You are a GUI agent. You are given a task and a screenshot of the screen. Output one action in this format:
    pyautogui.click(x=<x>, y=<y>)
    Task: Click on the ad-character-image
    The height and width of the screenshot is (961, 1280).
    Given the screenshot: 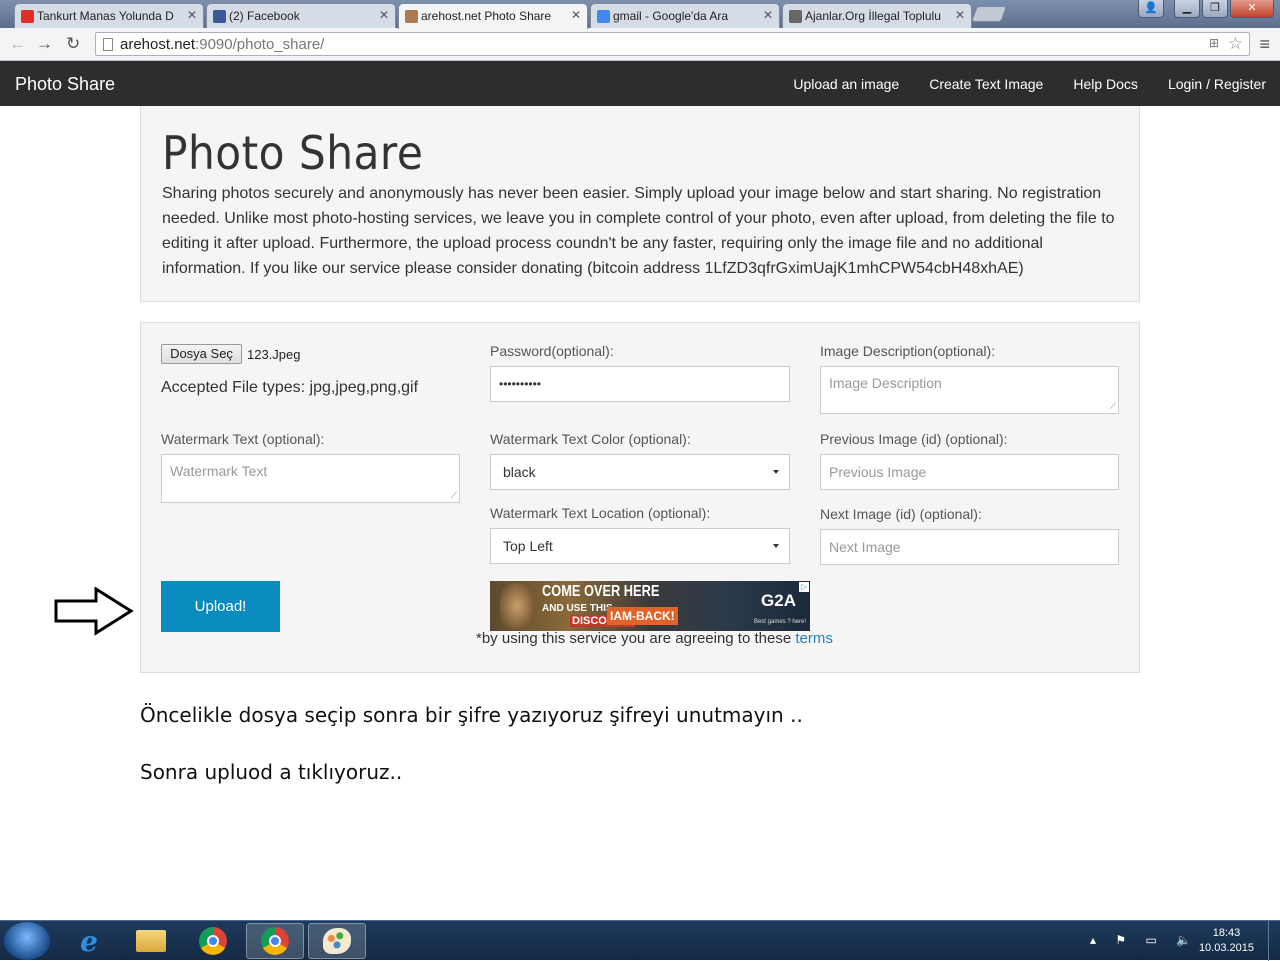 What is the action you would take?
    pyautogui.click(x=517, y=606)
    